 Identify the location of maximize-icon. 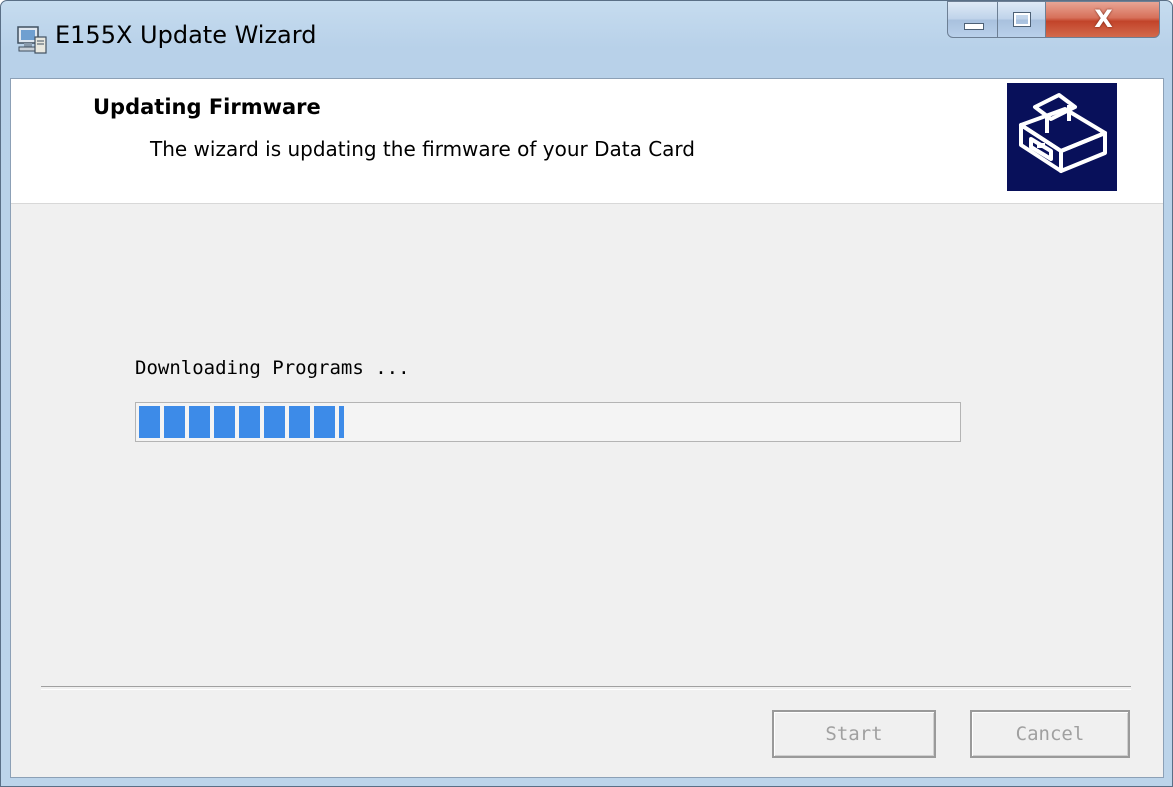
(1022, 19).